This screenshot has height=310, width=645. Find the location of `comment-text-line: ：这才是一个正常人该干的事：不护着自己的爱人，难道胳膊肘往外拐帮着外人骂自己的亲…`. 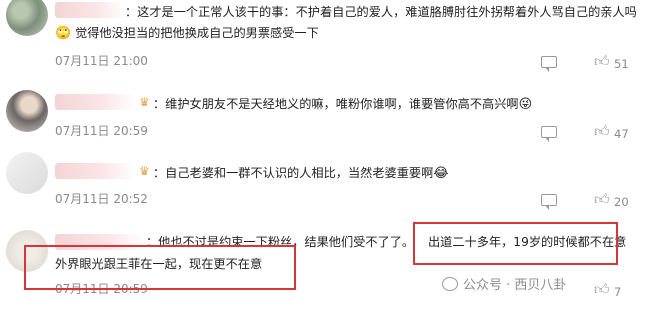

comment-text-line: ：这才是一个正常人该干的事：不护着自己的爱人，难道胳膊肘往外拐帮着外人骂自己的亲… is located at coordinates (381, 12).